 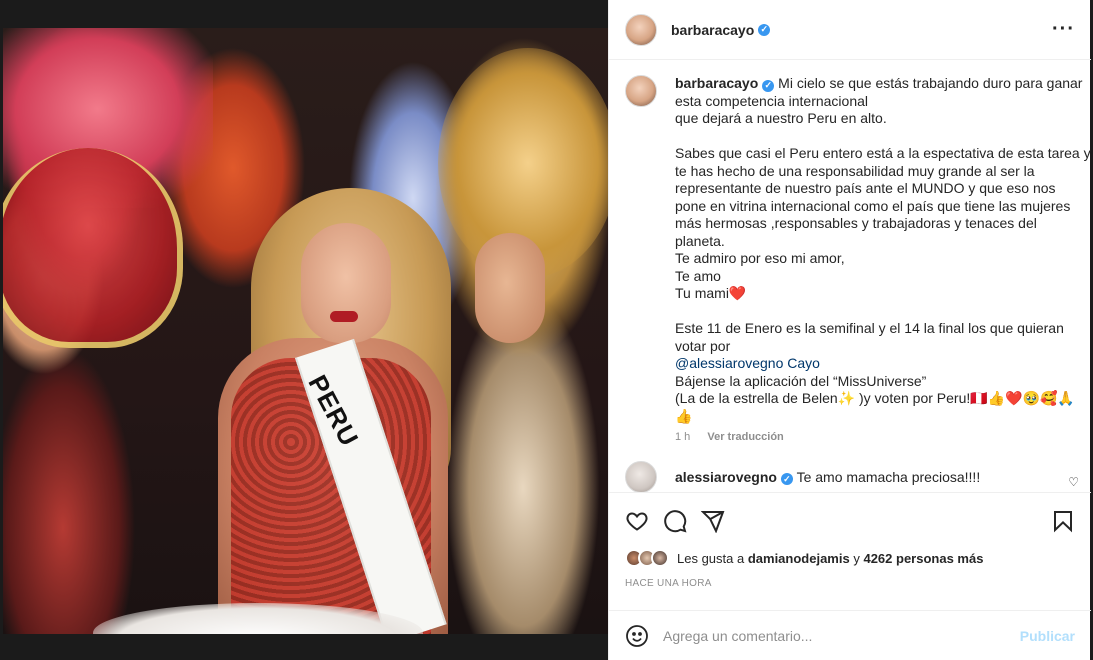 What do you see at coordinates (711, 558) in the screenshot?
I see `likes-prefix: Les gusta a` at bounding box center [711, 558].